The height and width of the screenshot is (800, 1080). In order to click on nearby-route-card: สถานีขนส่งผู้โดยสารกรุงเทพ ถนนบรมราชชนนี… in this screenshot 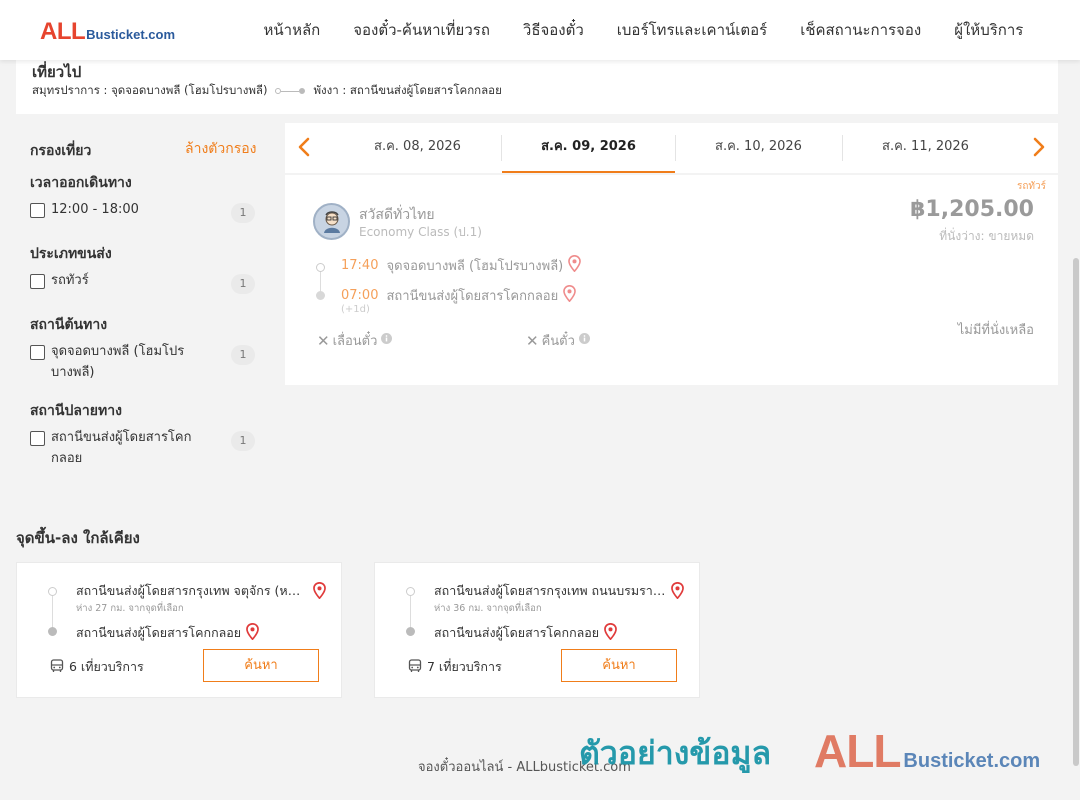, I will do `click(537, 630)`.